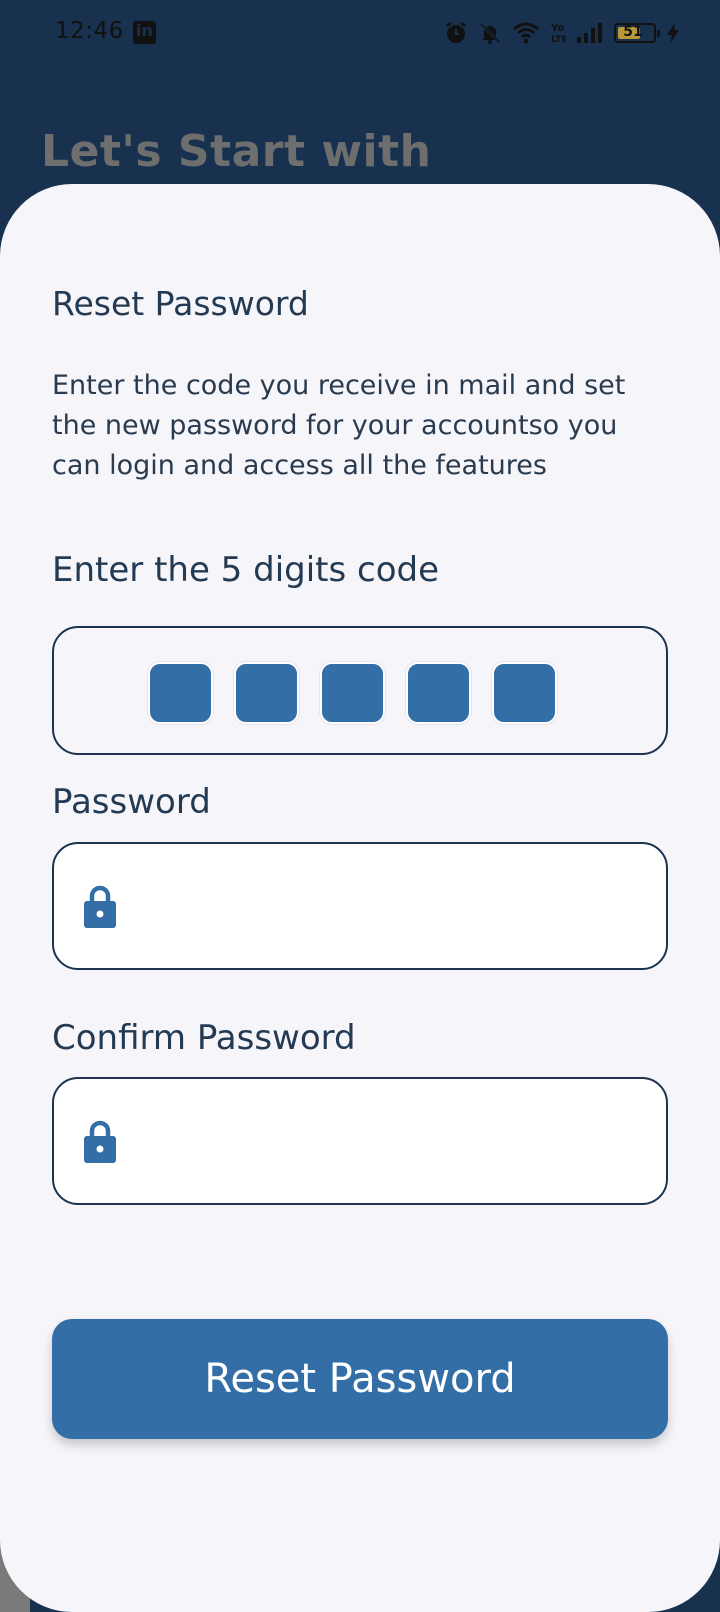 The width and height of the screenshot is (720, 1612). I want to click on svg-text: LTE, so click(558, 40).